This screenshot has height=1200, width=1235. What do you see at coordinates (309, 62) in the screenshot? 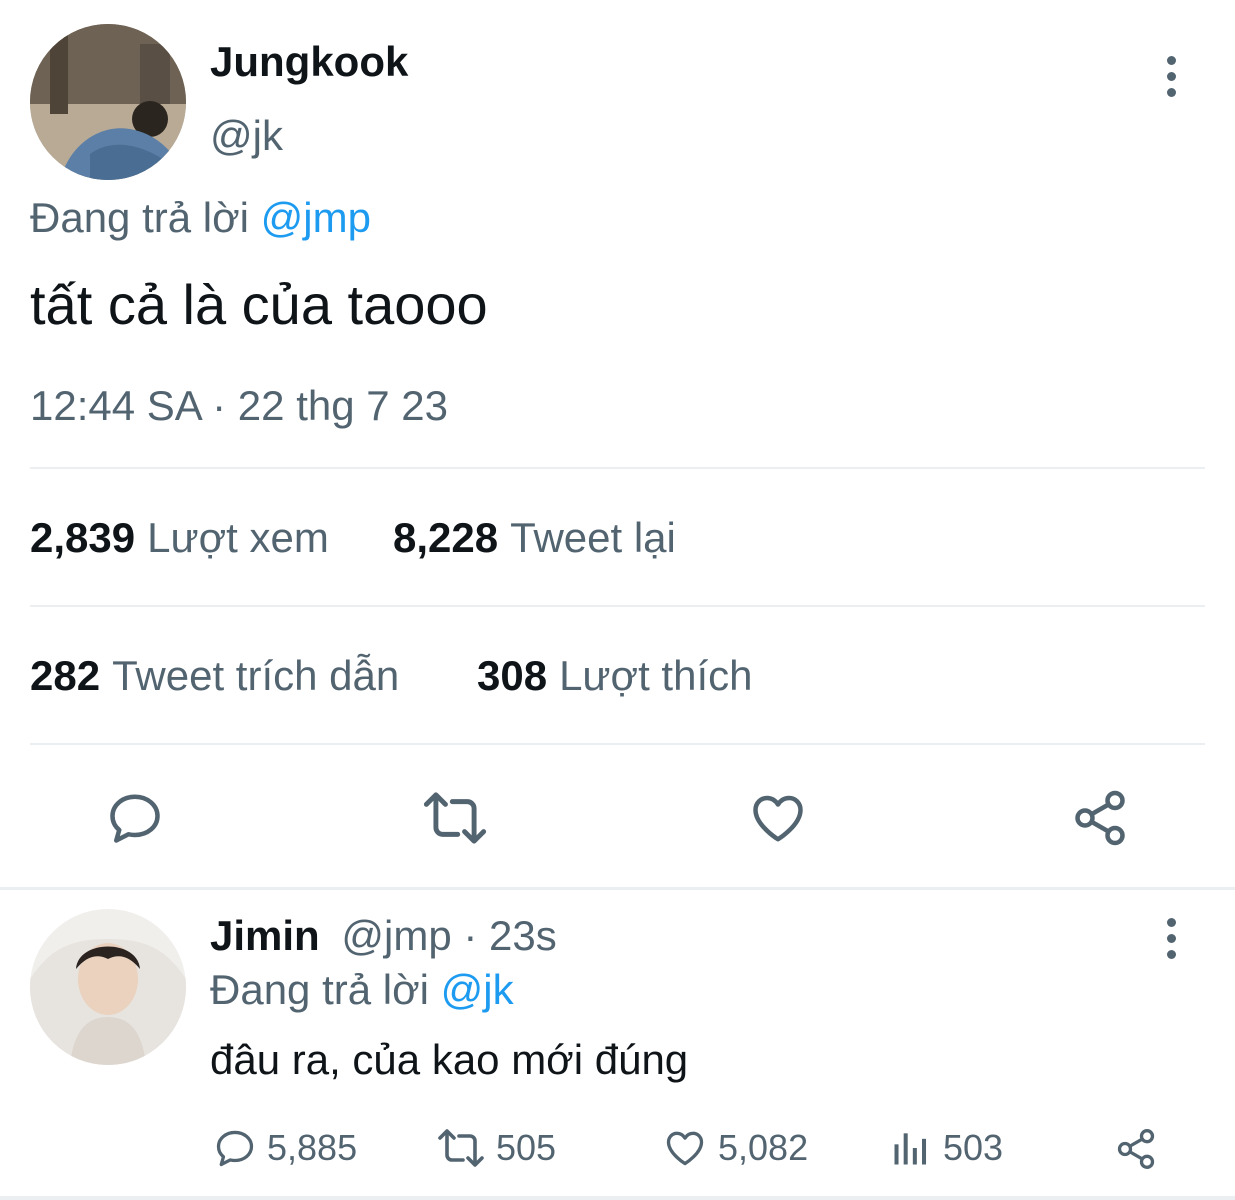
I see `author-name: Jungkook` at bounding box center [309, 62].